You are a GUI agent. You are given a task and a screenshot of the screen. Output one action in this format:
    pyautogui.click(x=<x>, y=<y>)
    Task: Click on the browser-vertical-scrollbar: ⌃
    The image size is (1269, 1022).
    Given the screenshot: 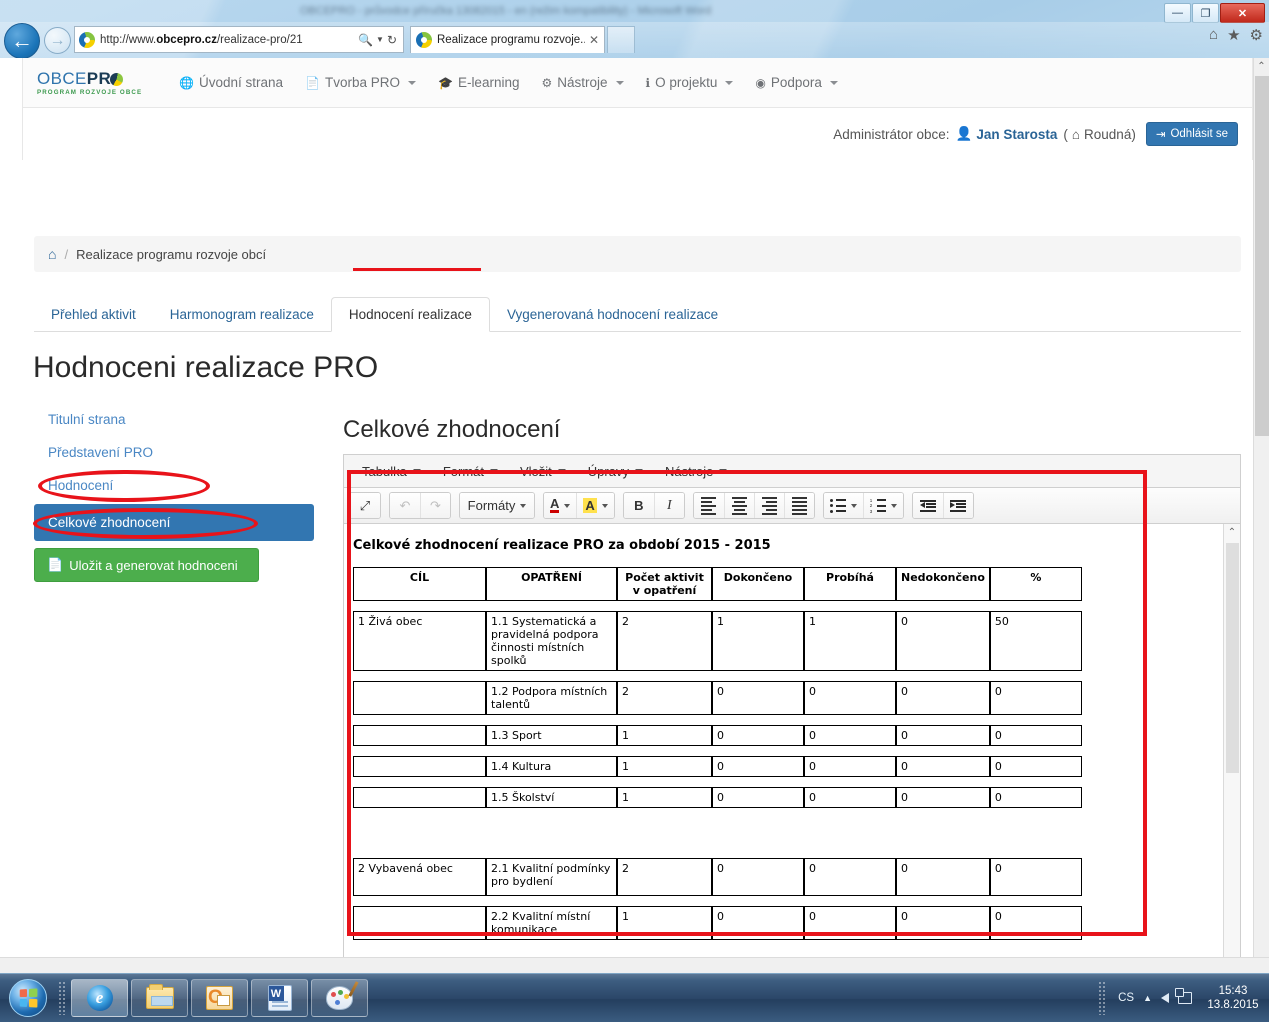 What is the action you would take?
    pyautogui.click(x=1261, y=515)
    